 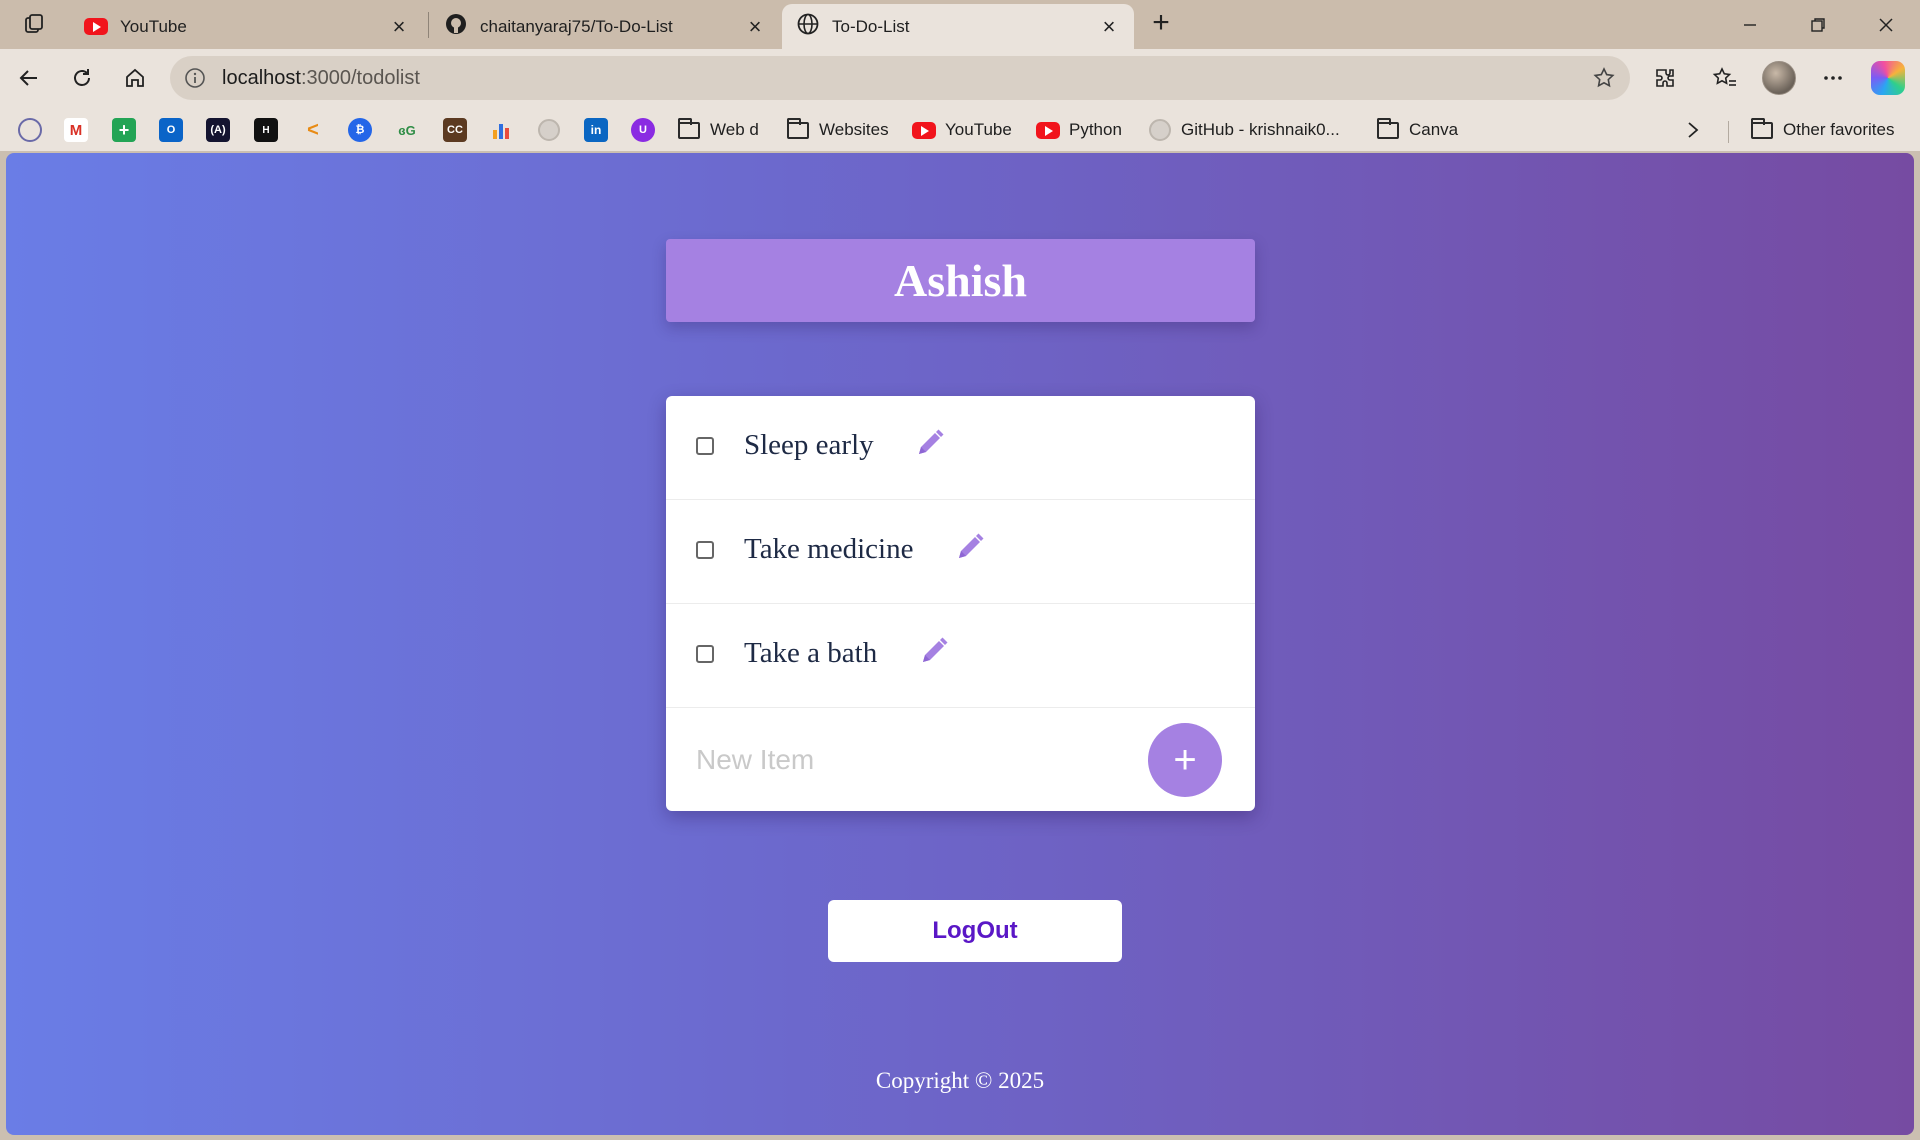 What do you see at coordinates (978, 129) in the screenshot?
I see `bookmark-label: YouTube` at bounding box center [978, 129].